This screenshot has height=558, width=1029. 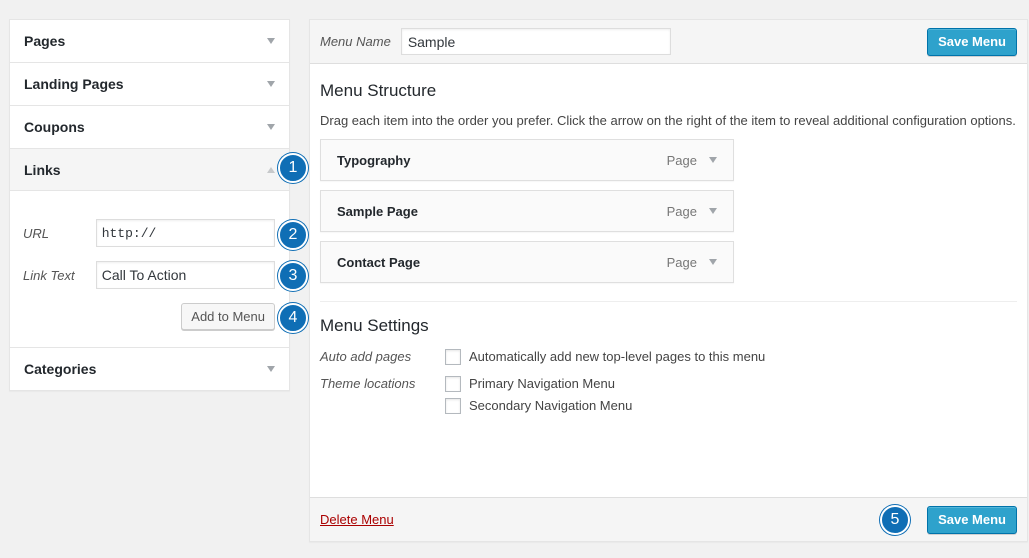 I want to click on menu-header: Menu Name Sample Save Menu, so click(x=668, y=42).